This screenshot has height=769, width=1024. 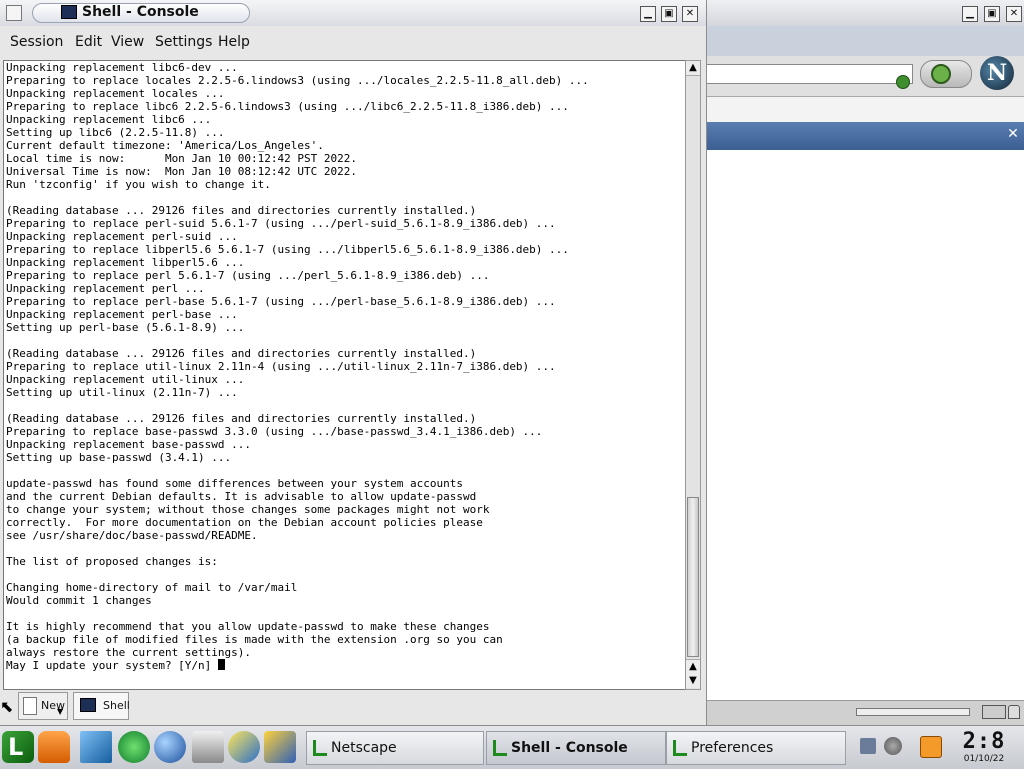 What do you see at coordinates (221, 664) in the screenshot?
I see `text-cursor` at bounding box center [221, 664].